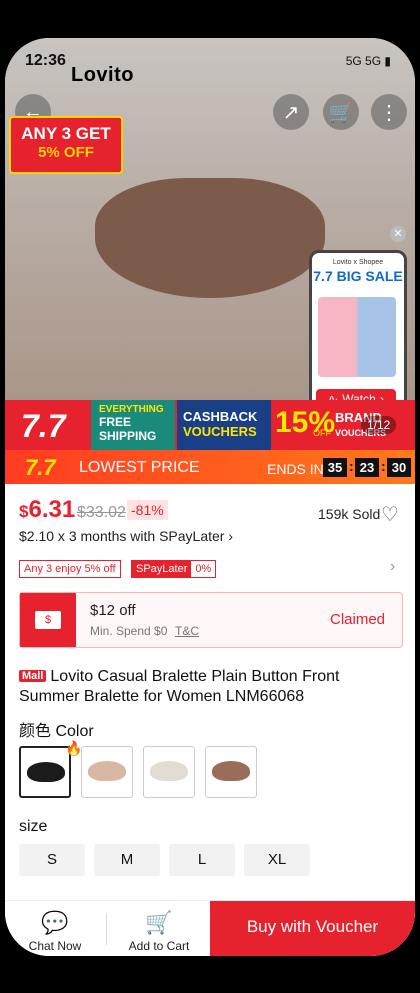  I want to click on sold-count: 159k Sold, so click(349, 514).